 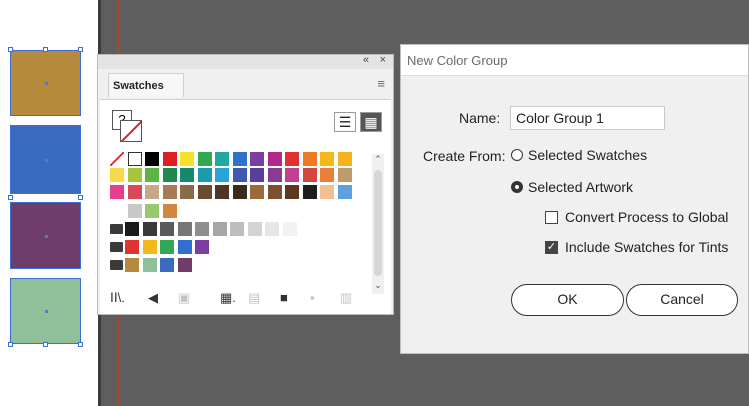 I want to click on color-group-folder-icon, so click(x=116, y=229).